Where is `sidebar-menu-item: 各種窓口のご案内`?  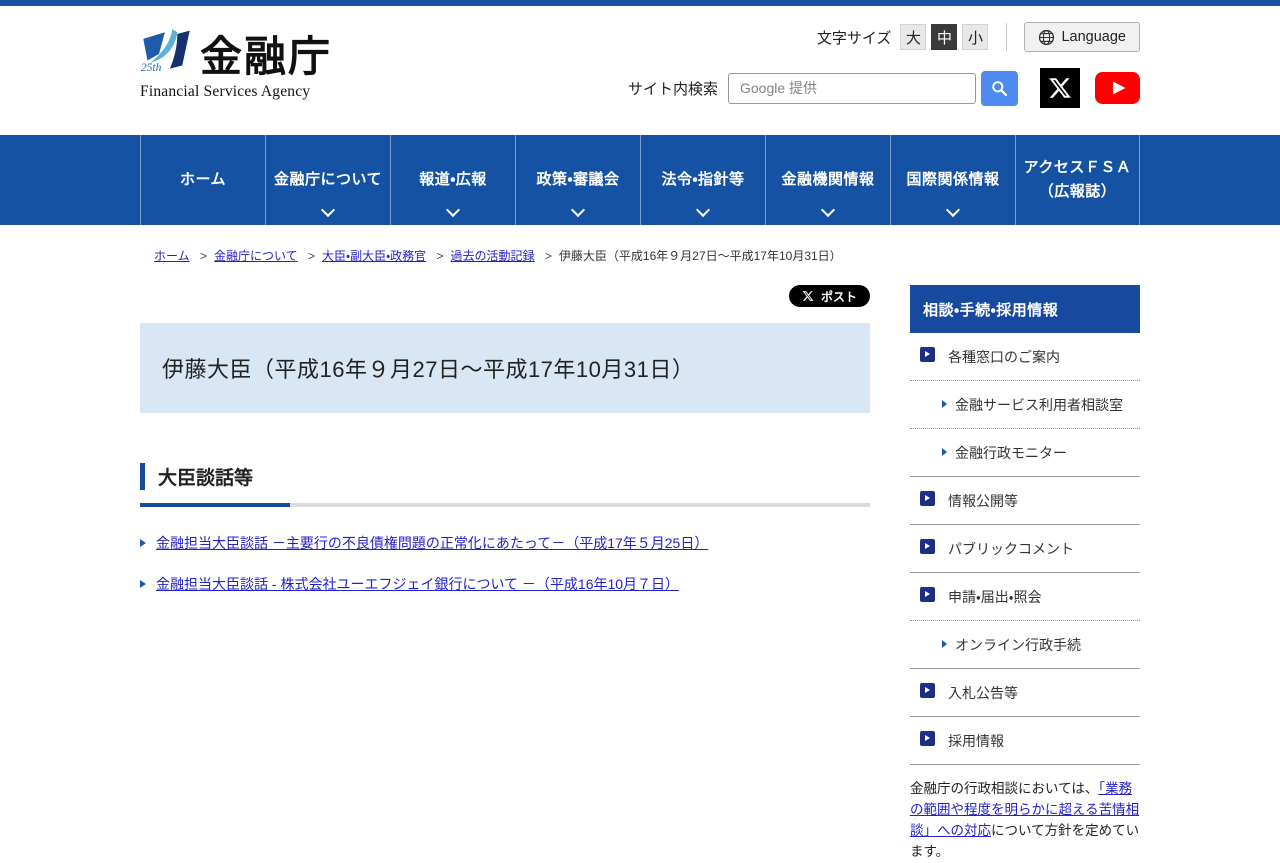 sidebar-menu-item: 各種窓口のご案内 is located at coordinates (1025, 357).